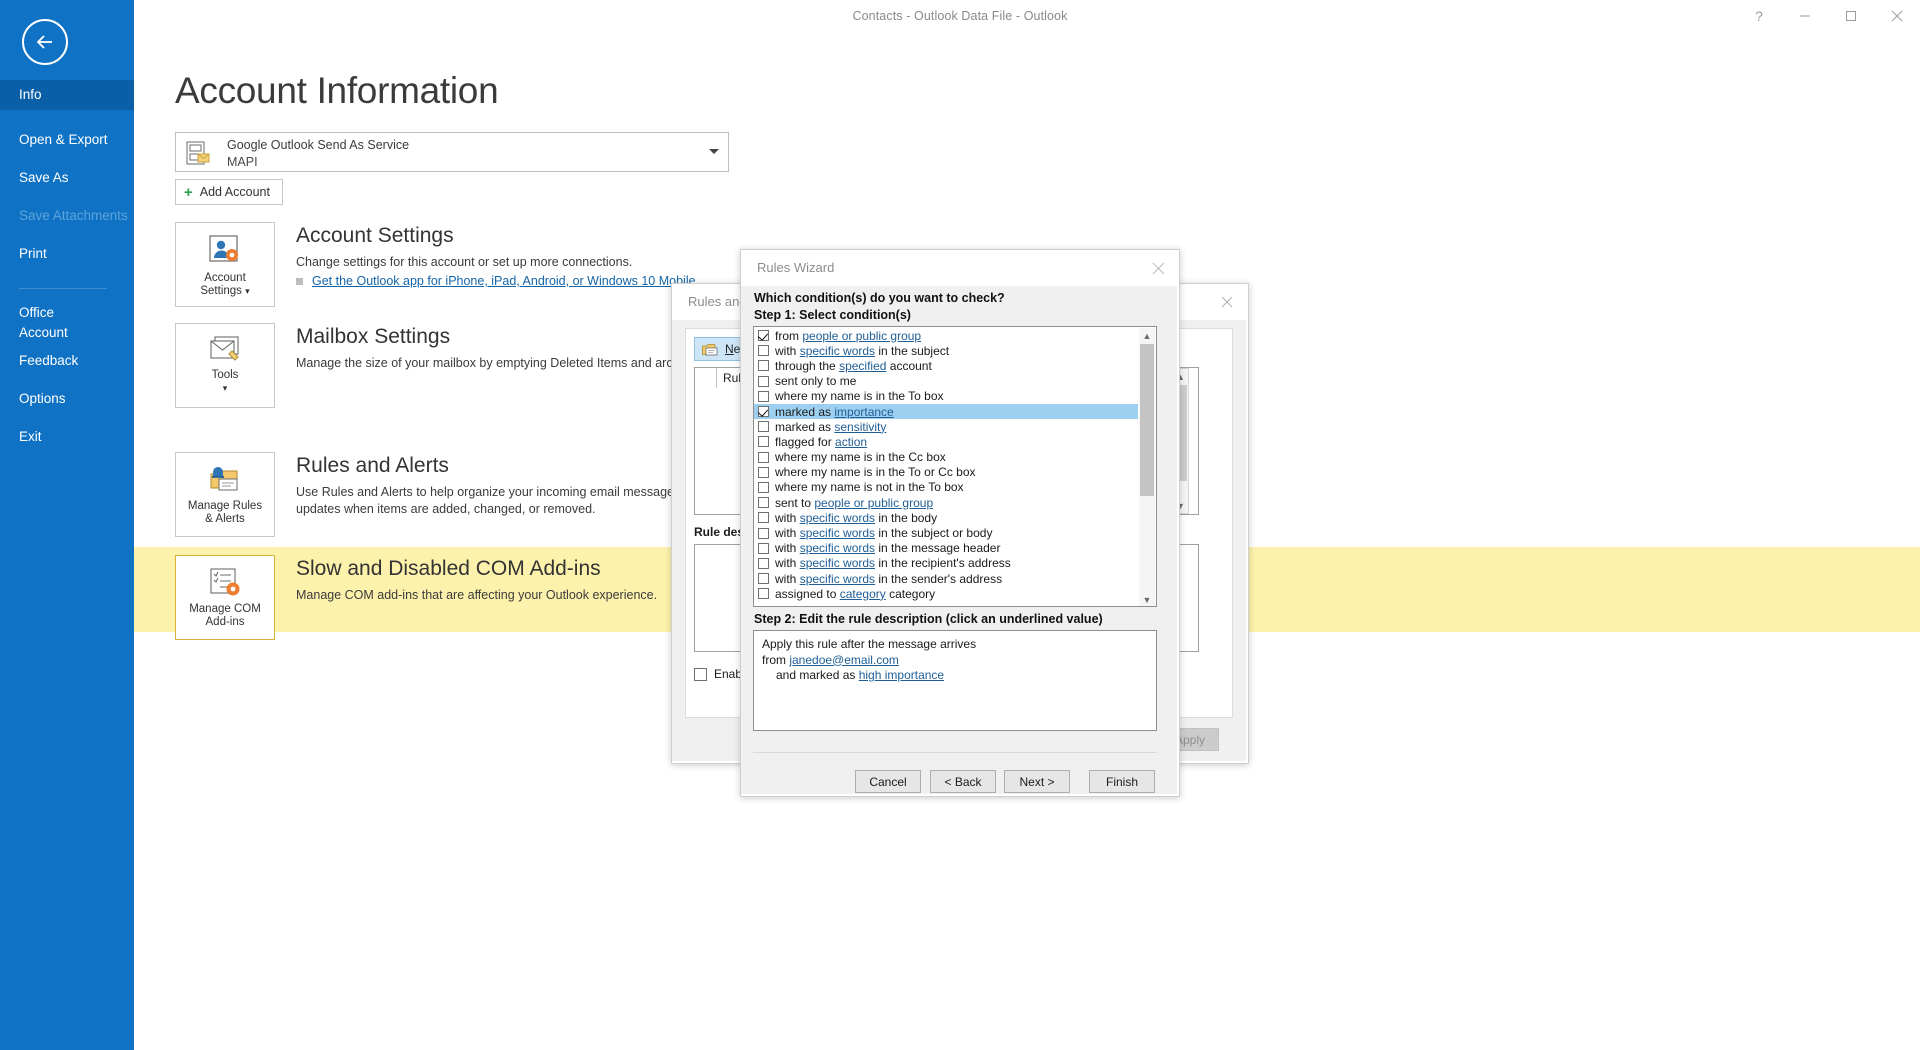  I want to click on next-button: Next >, so click(1037, 781).